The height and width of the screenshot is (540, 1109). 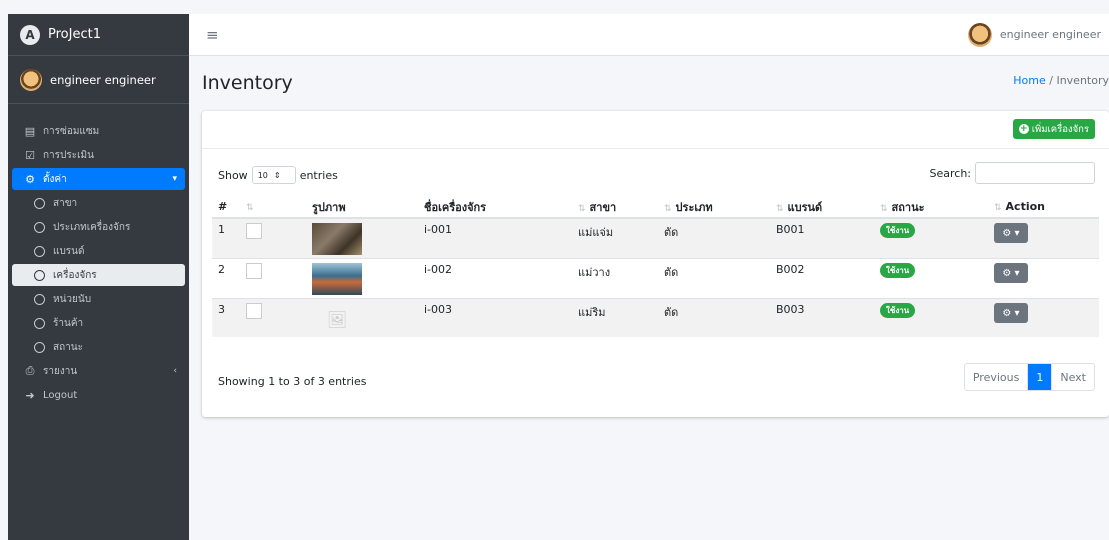 I want to click on add-machine-button: + เพิ่มเครื่องจักร, so click(x=1053, y=129).